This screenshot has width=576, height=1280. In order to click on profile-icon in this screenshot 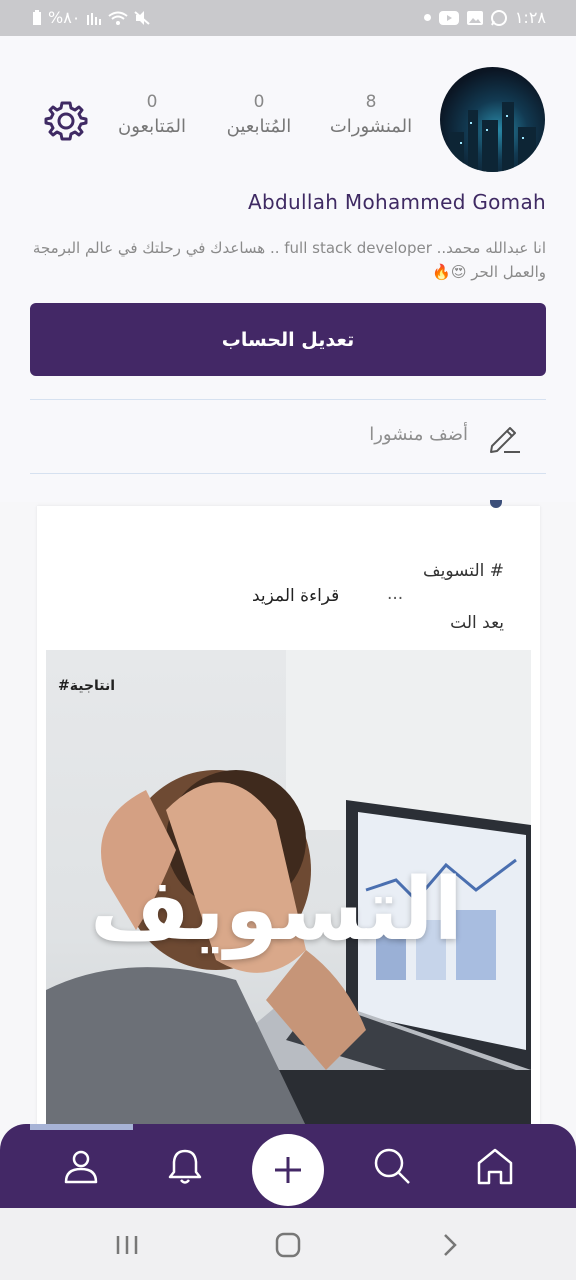, I will do `click(81, 1166)`.